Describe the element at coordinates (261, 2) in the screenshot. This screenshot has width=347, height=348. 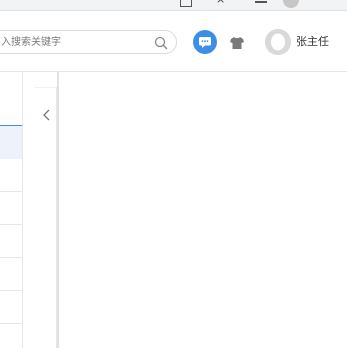
I see `minimize-icon` at that location.